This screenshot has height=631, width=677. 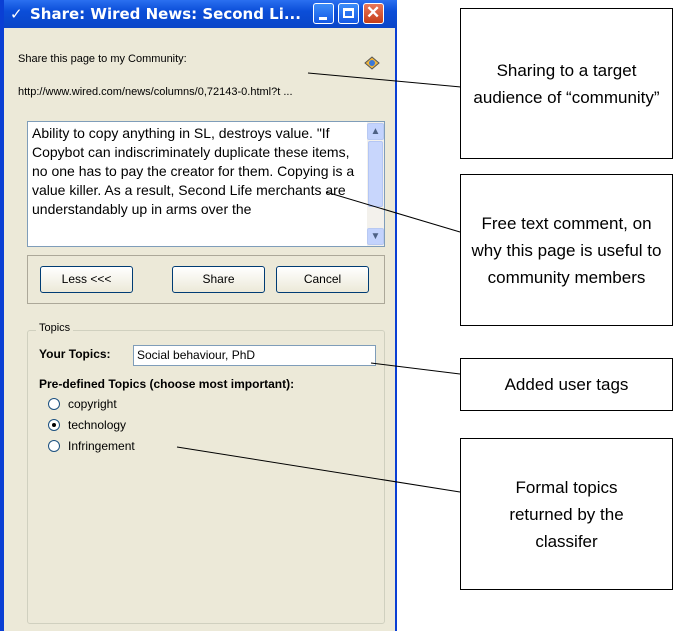 I want to click on annotation-tags-text: Added user tags, so click(x=566, y=384).